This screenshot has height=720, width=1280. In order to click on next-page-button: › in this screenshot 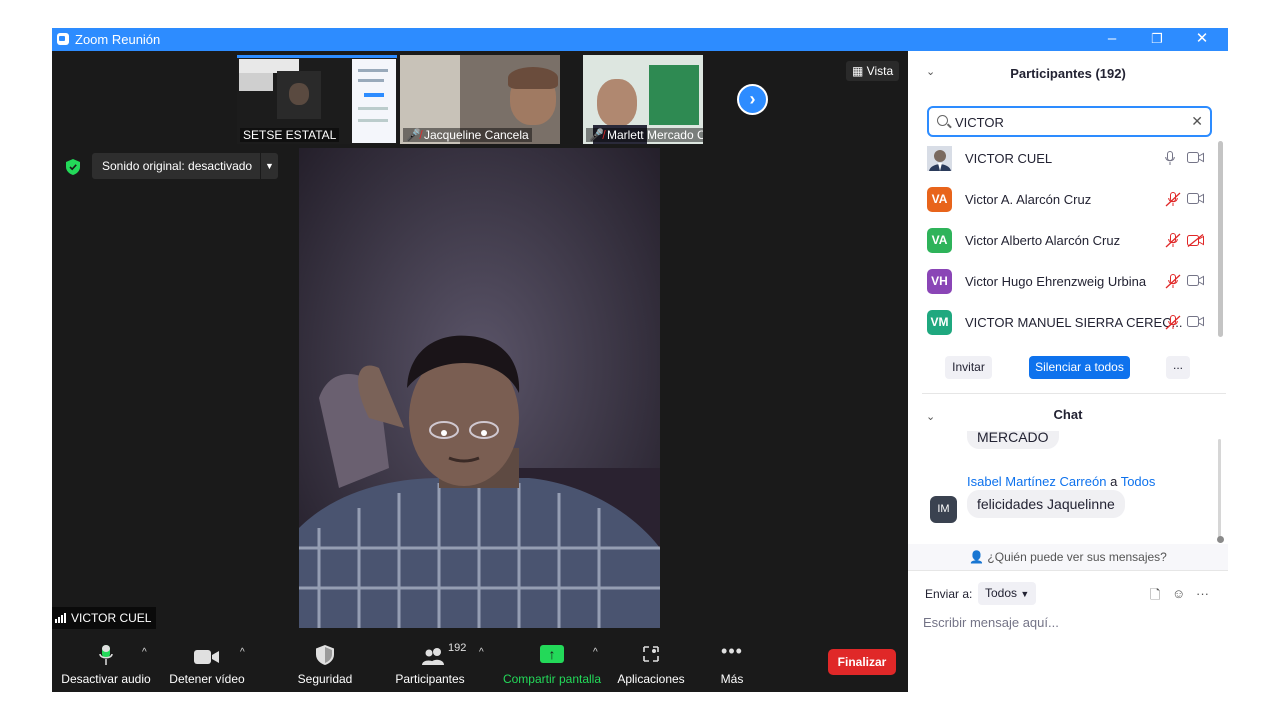, I will do `click(752, 99)`.